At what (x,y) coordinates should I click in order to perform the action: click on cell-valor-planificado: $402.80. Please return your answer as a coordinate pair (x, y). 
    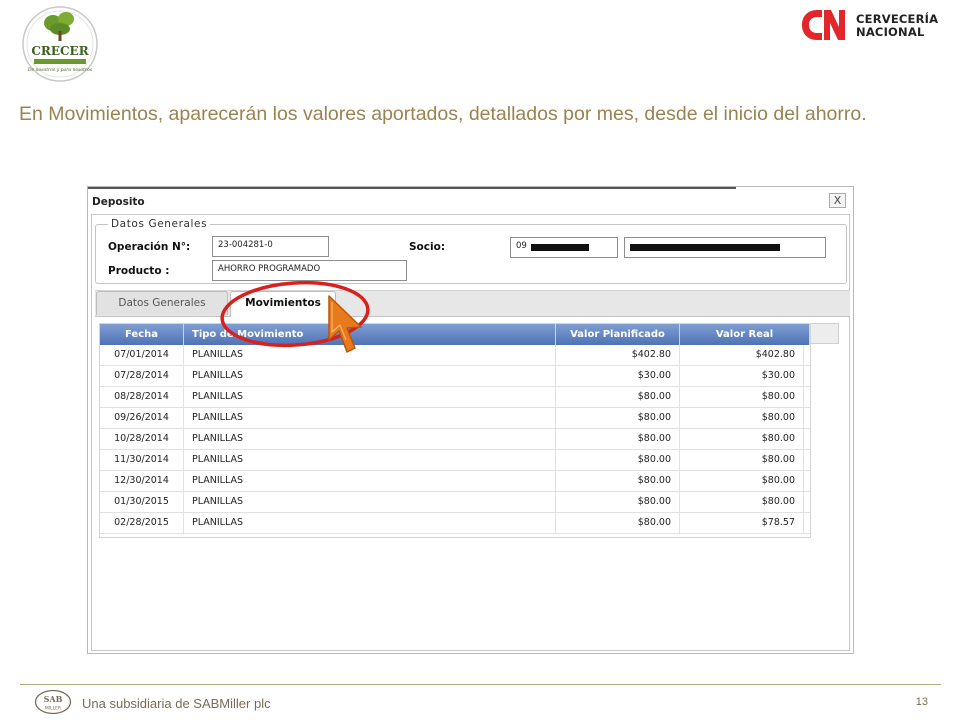
    Looking at the image, I should click on (618, 355).